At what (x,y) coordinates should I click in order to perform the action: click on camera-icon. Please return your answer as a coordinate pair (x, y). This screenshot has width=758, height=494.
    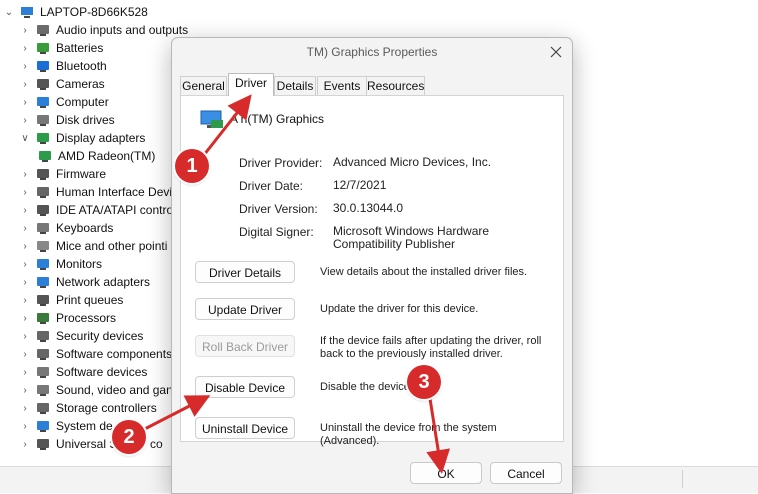
    Looking at the image, I should click on (43, 84).